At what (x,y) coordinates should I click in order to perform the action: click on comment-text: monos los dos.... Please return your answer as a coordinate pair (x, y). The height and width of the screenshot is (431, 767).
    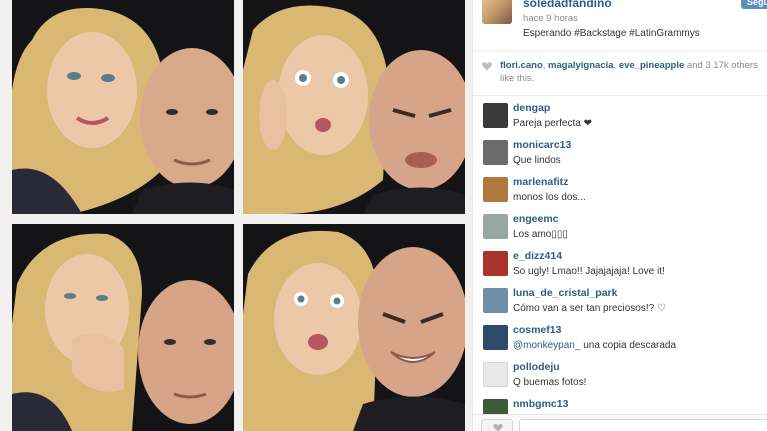
    Looking at the image, I should click on (549, 197).